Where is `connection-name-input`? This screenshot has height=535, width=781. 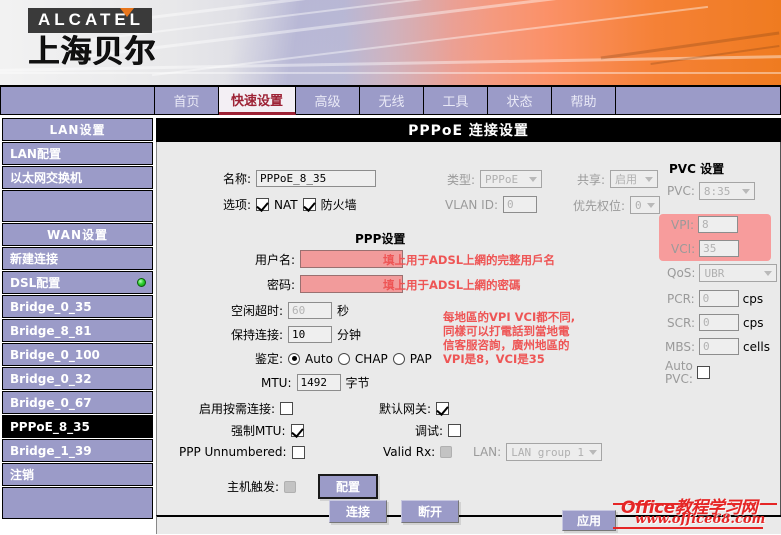 connection-name-input is located at coordinates (316, 178).